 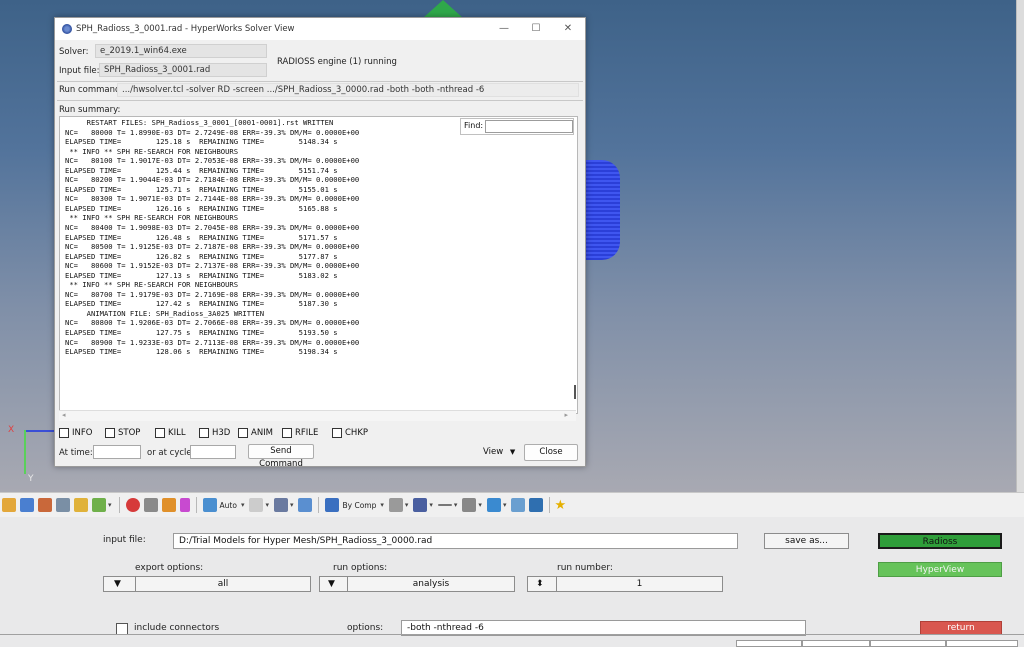 What do you see at coordinates (9, 505) in the screenshot?
I see `components-icon` at bounding box center [9, 505].